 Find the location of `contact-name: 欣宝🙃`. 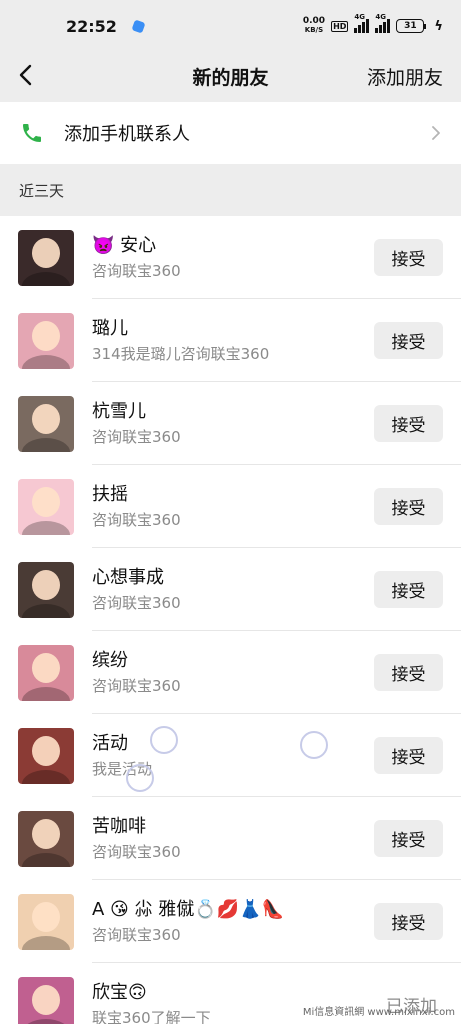

contact-name: 欣宝🙃 is located at coordinates (119, 992).